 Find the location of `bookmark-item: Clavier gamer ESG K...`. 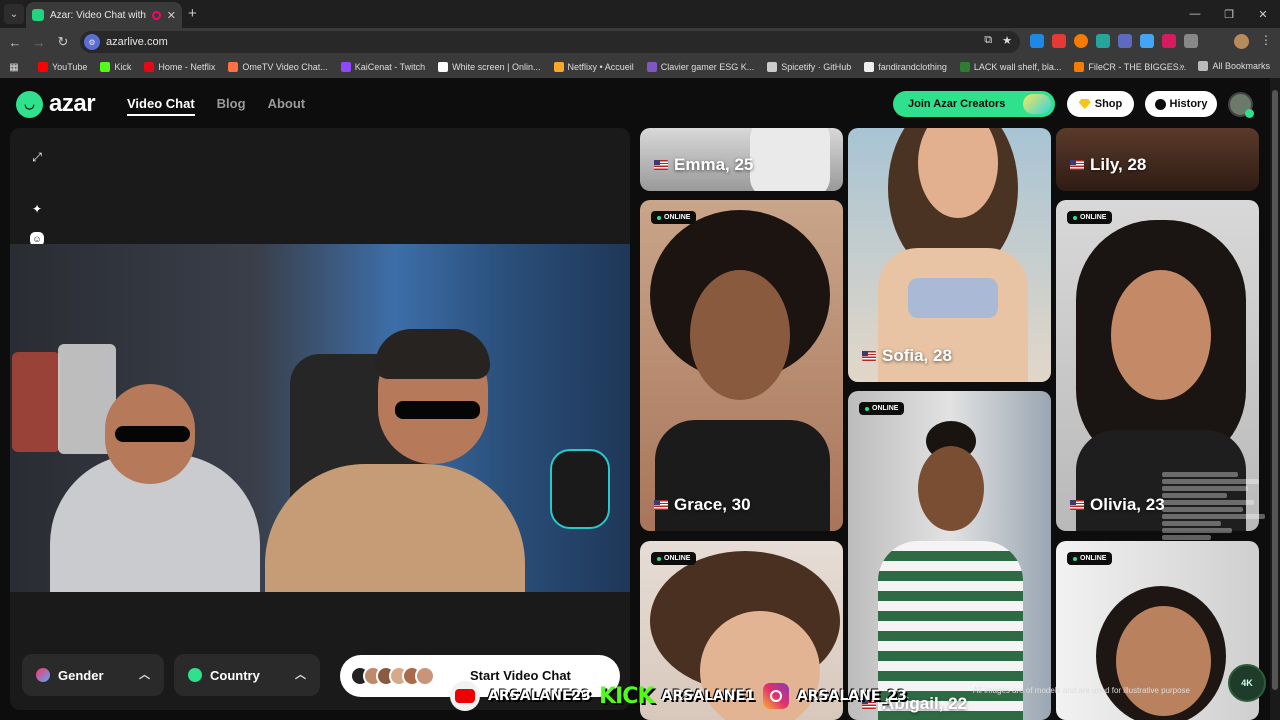

bookmark-item: Clavier gamer ESG K... is located at coordinates (700, 67).